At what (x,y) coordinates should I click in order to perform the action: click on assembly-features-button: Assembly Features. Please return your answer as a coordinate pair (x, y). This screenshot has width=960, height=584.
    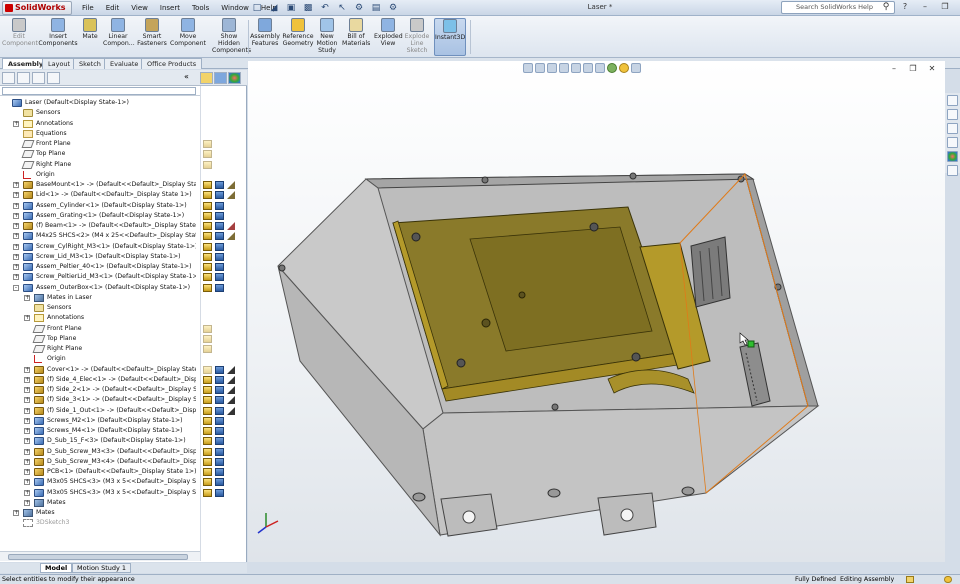
    Looking at the image, I should click on (265, 37).